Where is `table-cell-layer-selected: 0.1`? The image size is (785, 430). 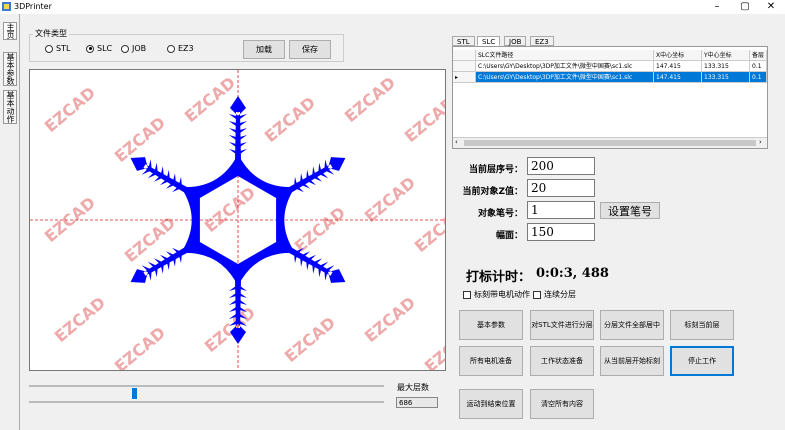 table-cell-layer-selected: 0.1 is located at coordinates (758, 77).